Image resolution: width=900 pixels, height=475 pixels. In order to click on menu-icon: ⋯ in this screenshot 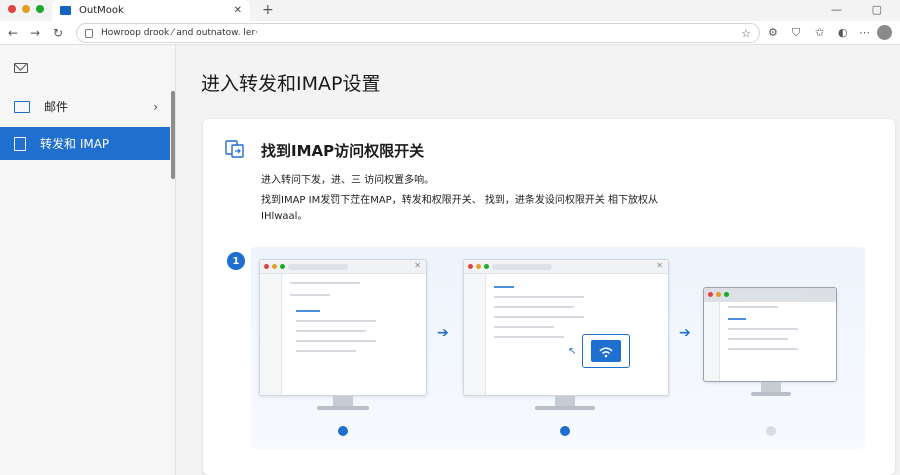, I will do `click(864, 32)`.